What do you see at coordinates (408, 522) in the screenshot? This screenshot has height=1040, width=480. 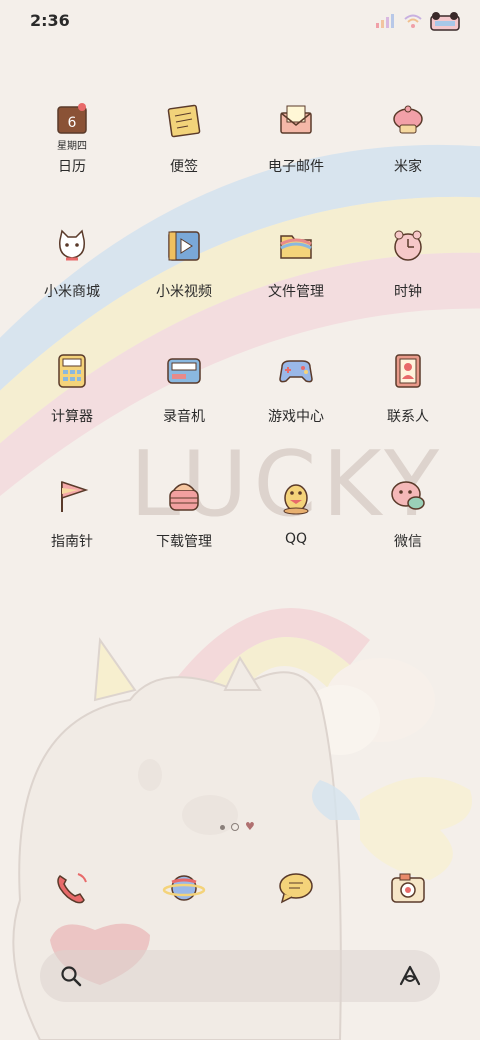 I see `app-wechat: 微信` at bounding box center [408, 522].